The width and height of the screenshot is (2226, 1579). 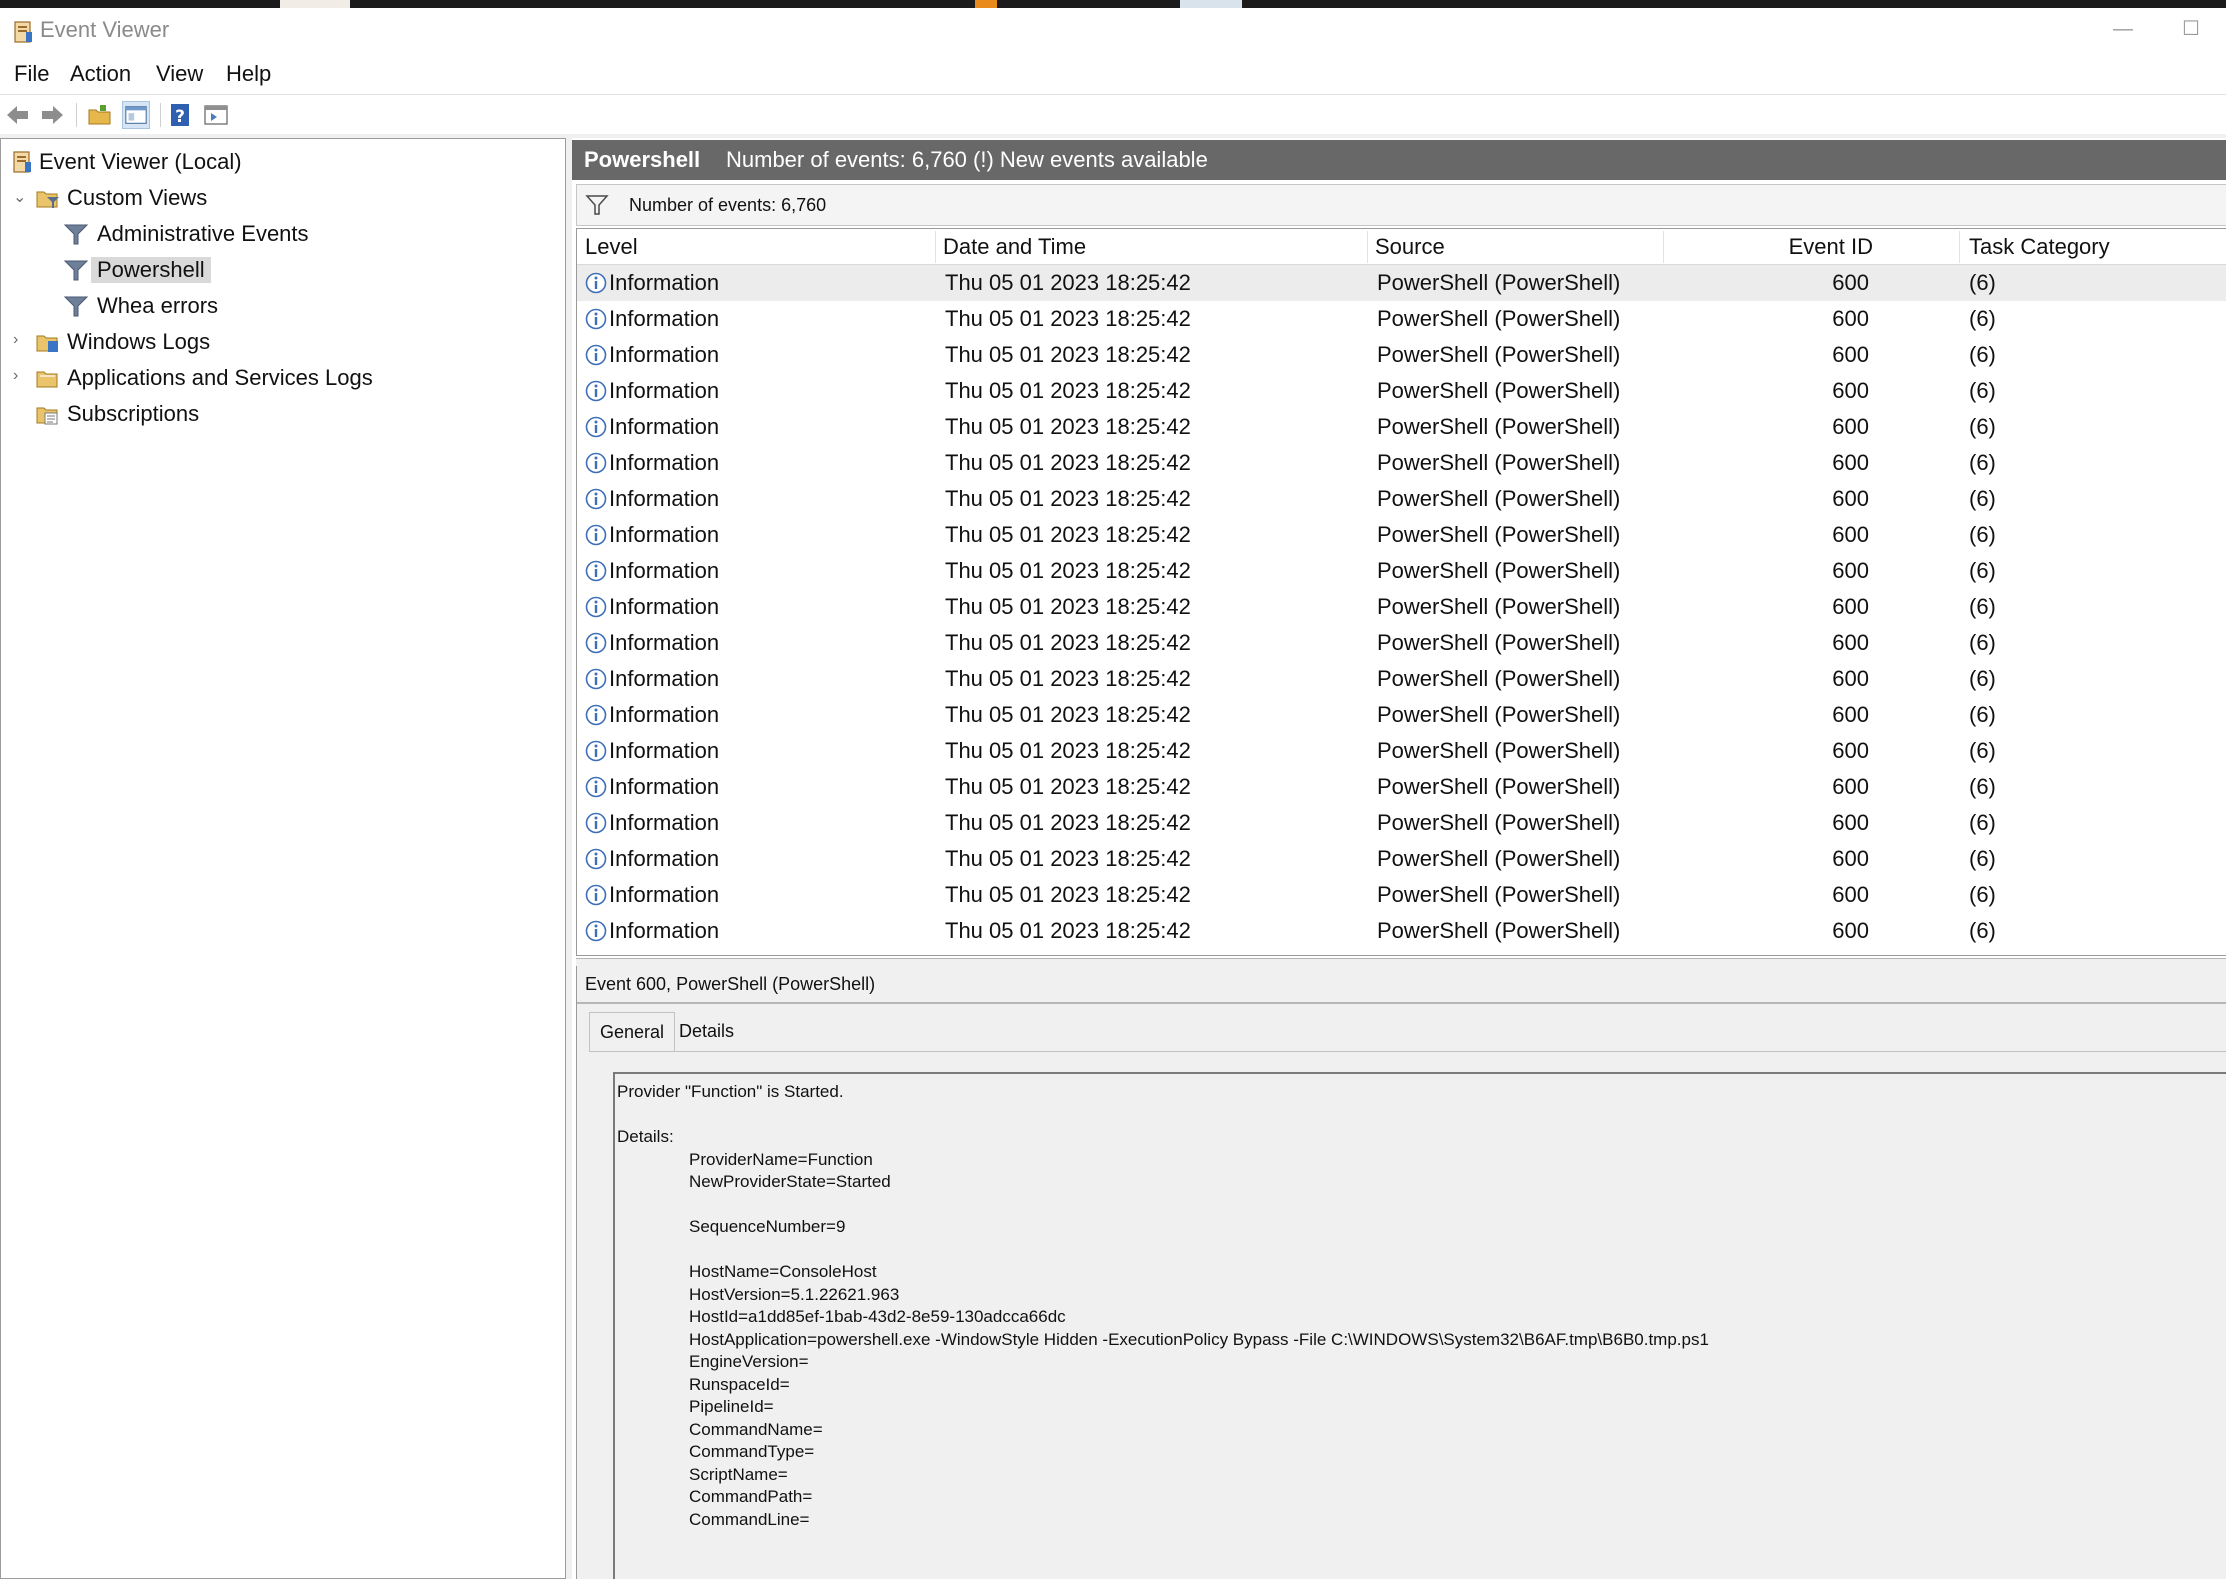 I want to click on tree-item-applications-services-logs: › Applications and Services Logs, so click(x=281, y=378).